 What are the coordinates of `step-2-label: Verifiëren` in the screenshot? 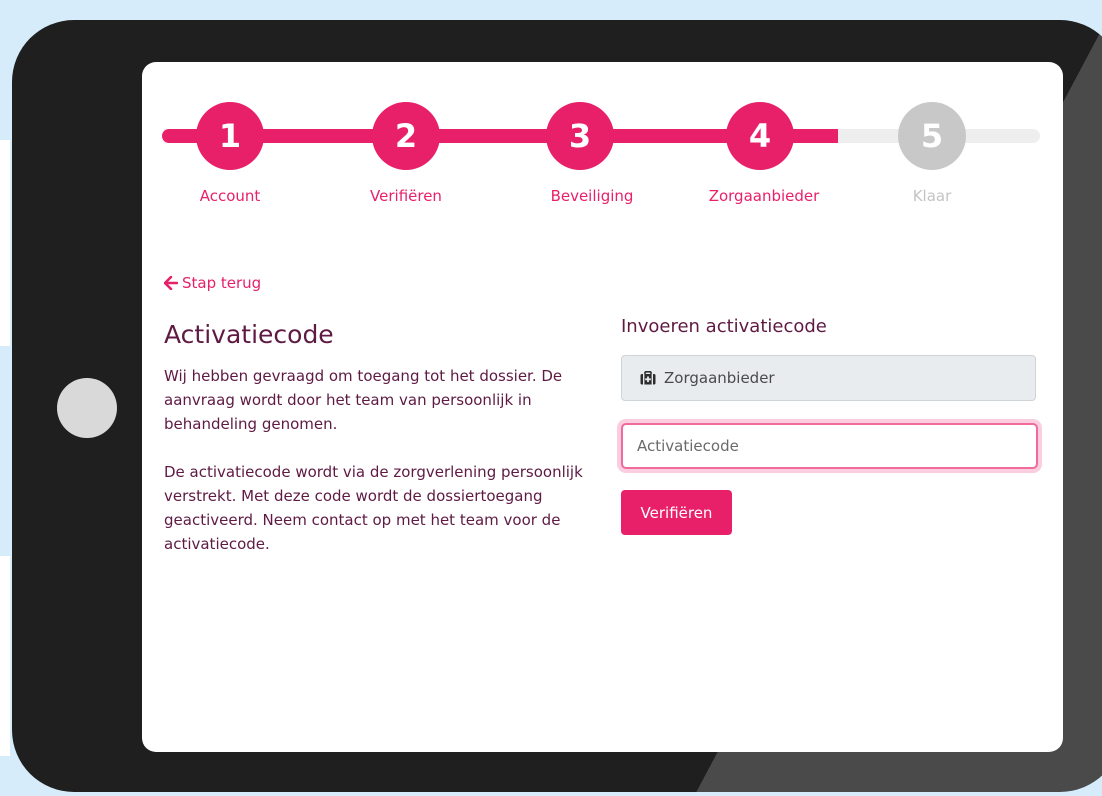 It's located at (406, 196).